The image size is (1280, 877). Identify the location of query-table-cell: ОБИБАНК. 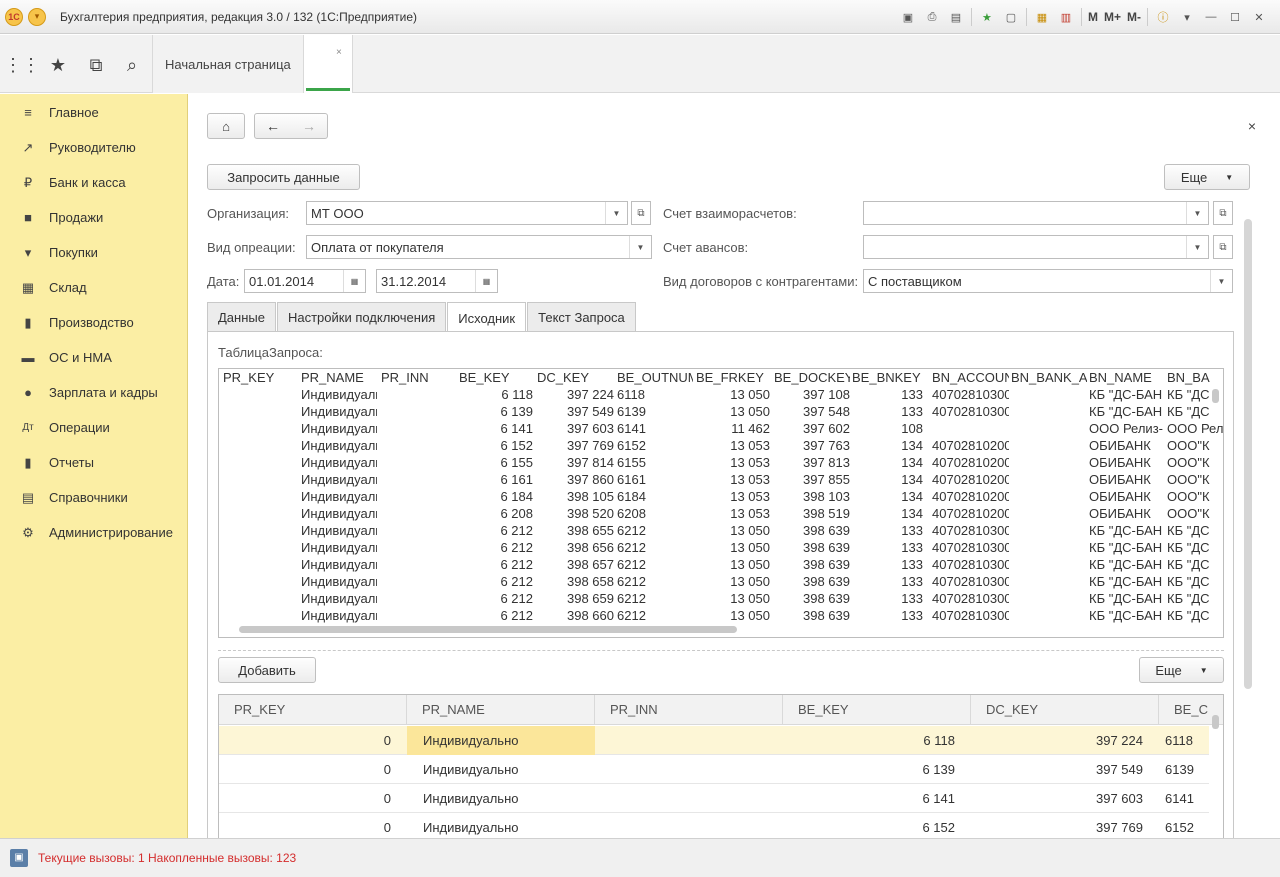
(1120, 513).